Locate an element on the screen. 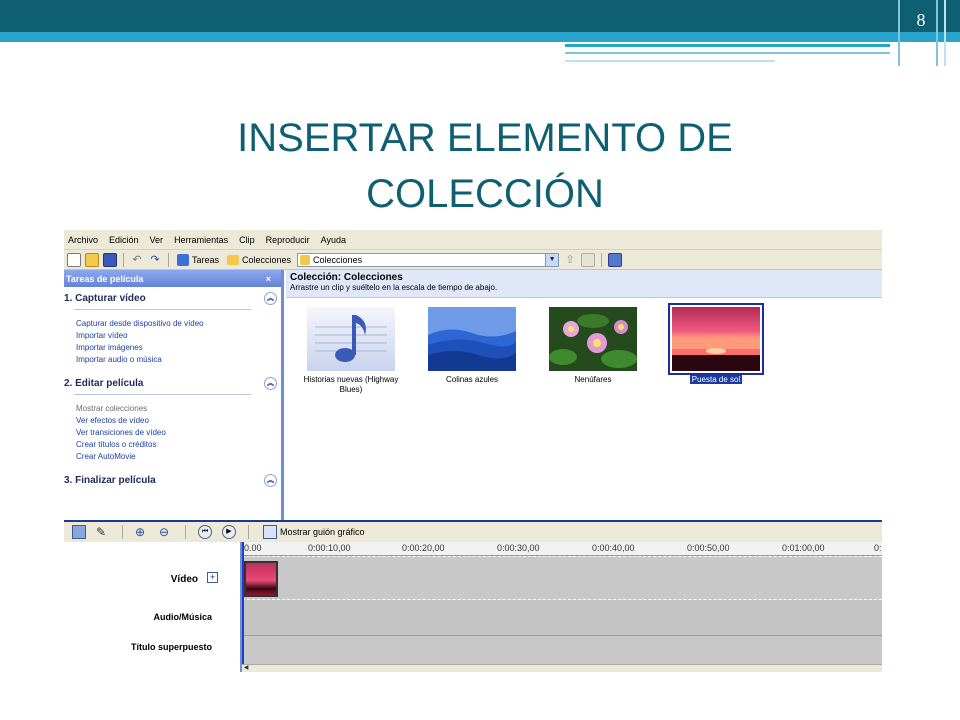 The image size is (960, 720). new-folder-icon is located at coordinates (588, 259).